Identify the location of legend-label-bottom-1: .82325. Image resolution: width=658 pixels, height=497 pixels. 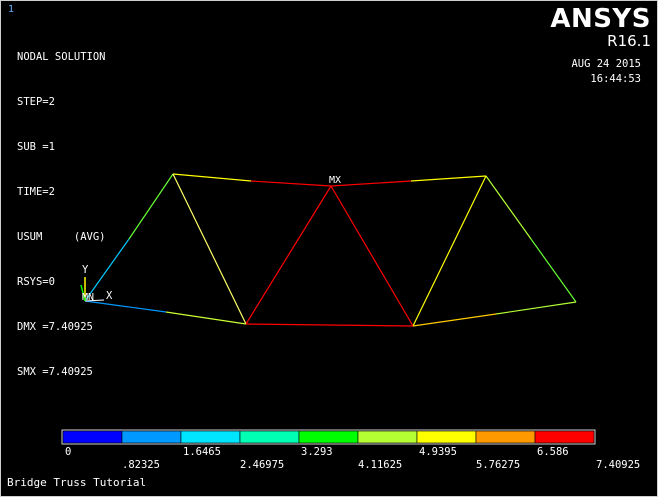
(141, 465).